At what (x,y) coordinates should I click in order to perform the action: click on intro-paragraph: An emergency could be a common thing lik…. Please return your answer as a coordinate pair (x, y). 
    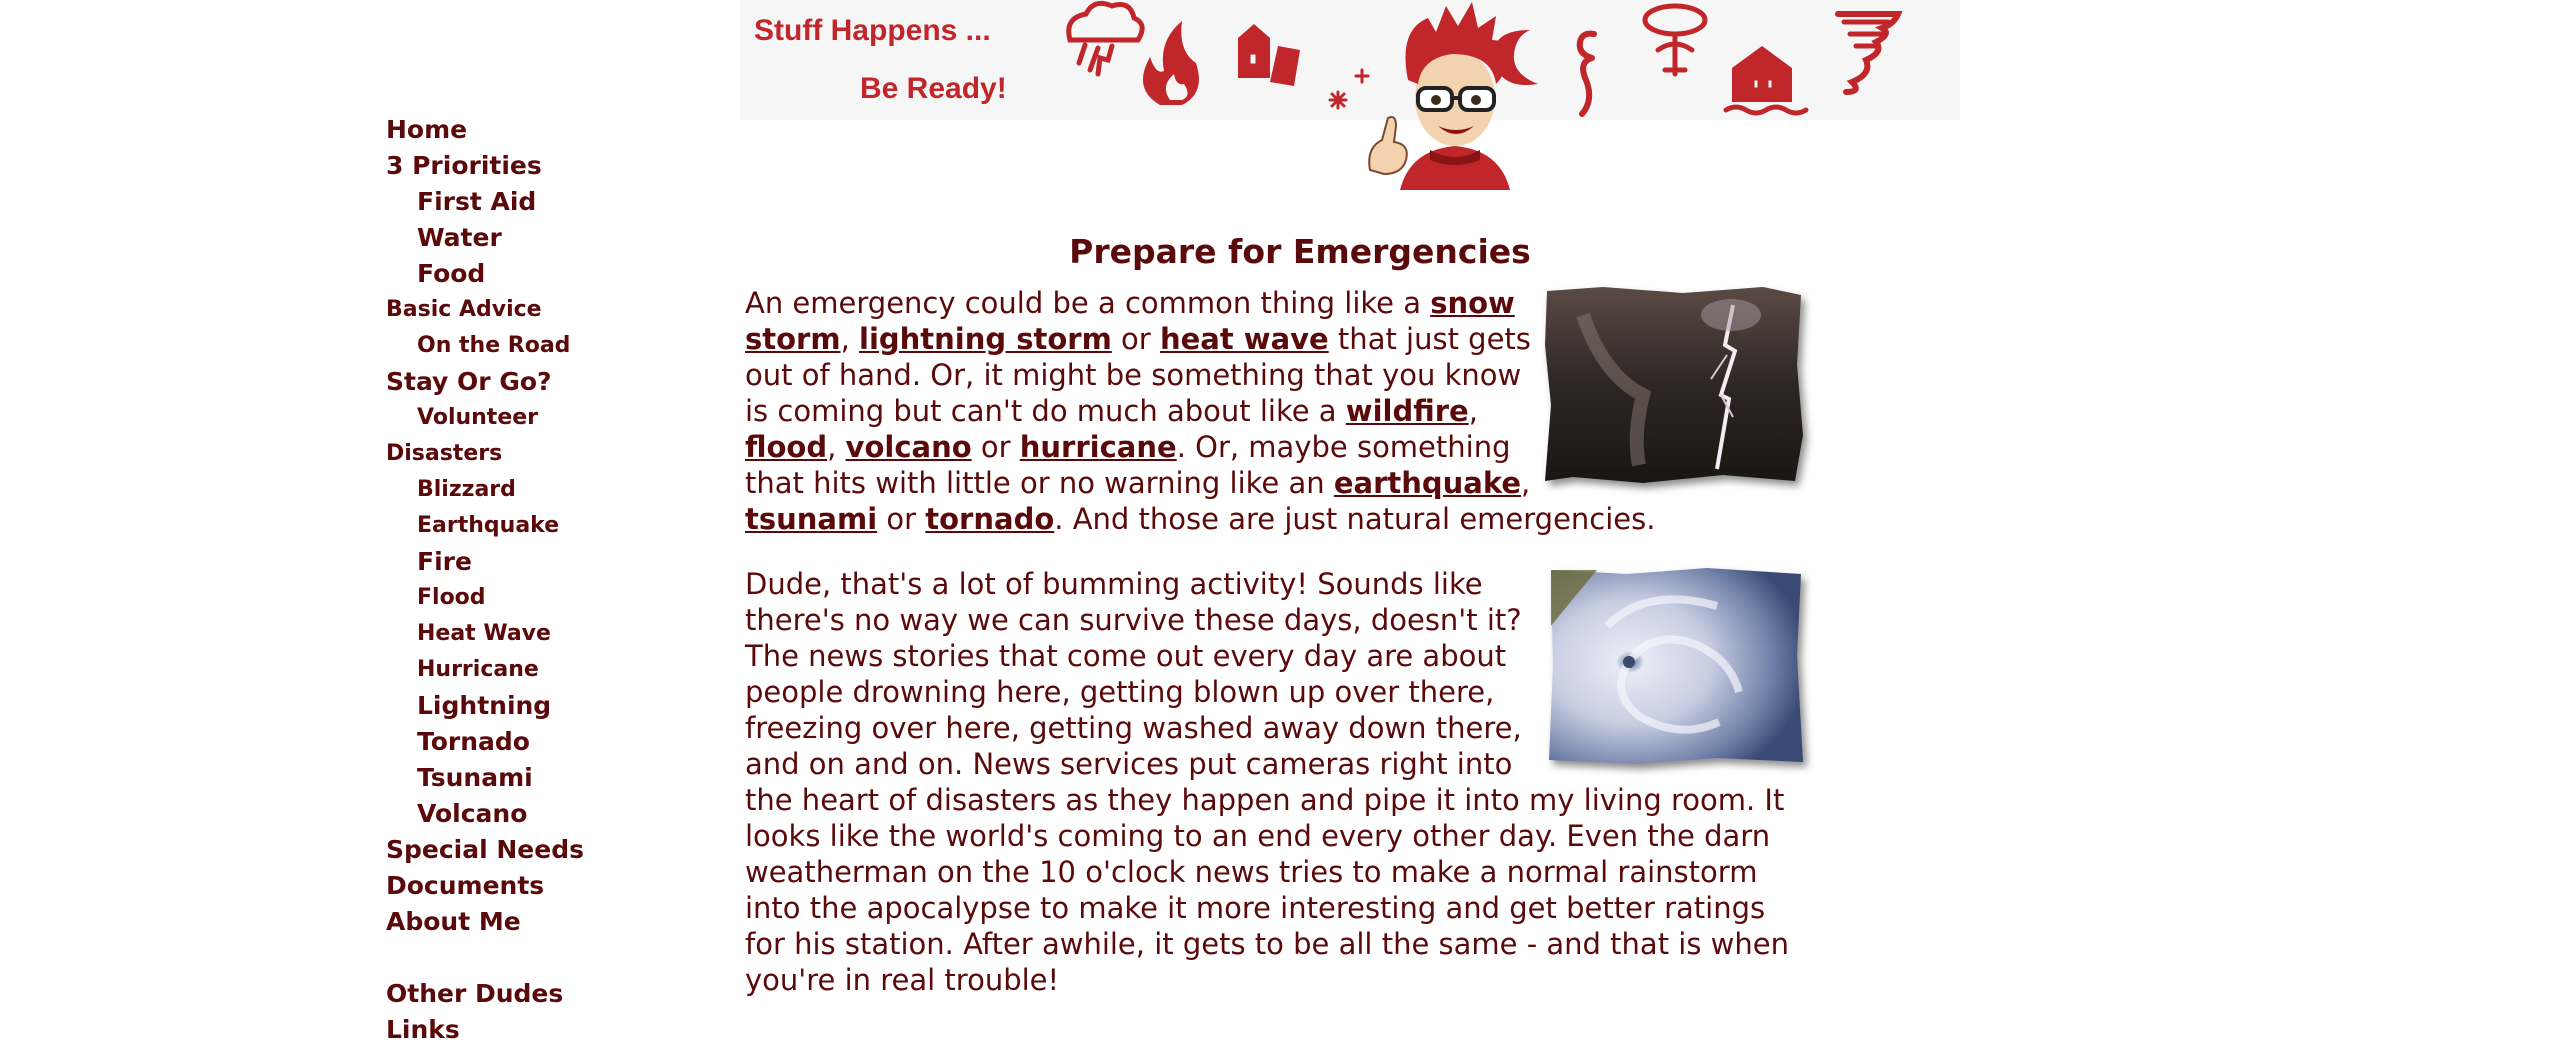
    Looking at the image, I should click on (1275, 411).